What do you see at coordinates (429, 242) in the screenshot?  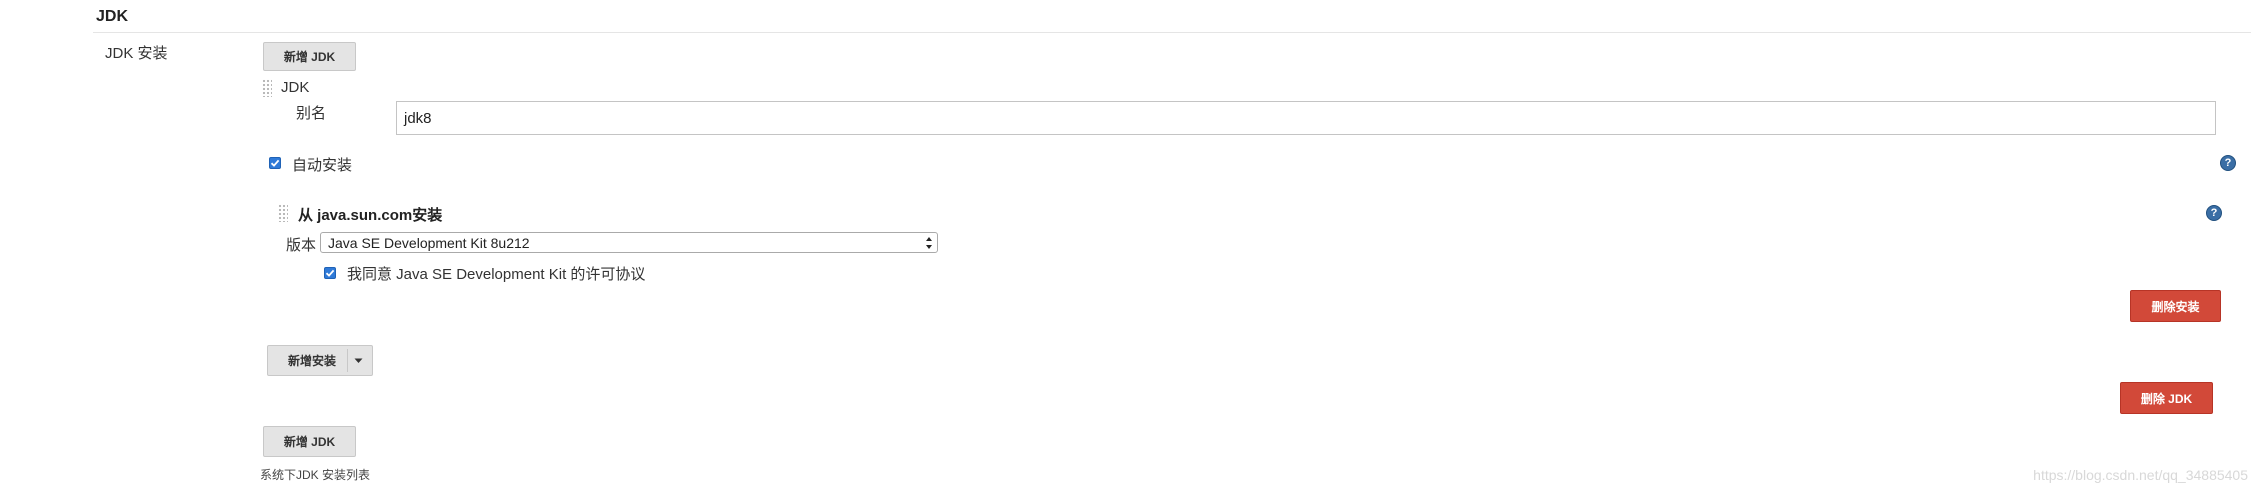 I see `version-select-value: Java SE Development Kit 8u212` at bounding box center [429, 242].